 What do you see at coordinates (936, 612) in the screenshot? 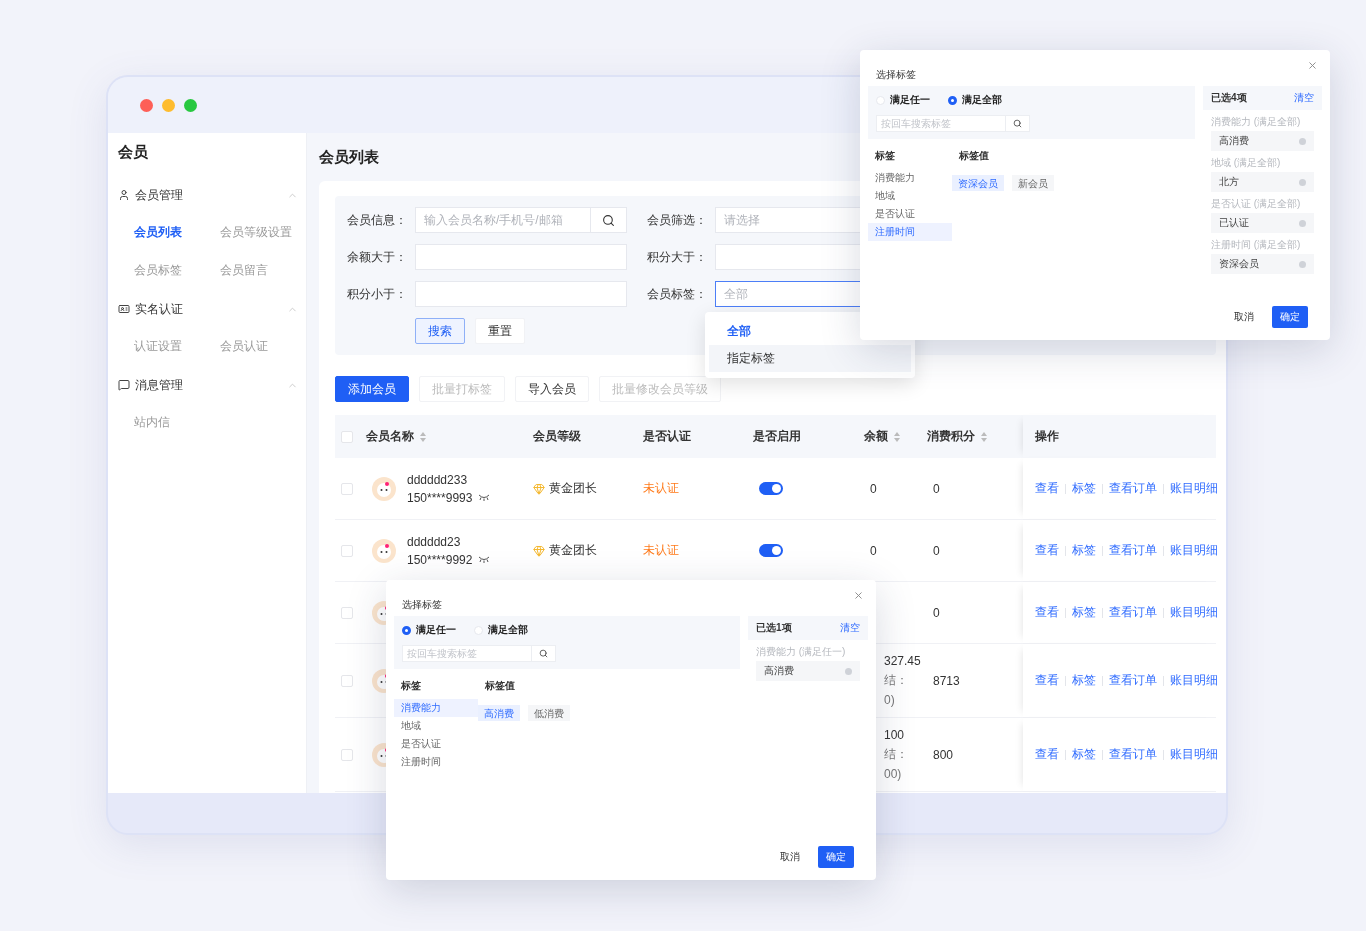
I see `points-value: 0` at bounding box center [936, 612].